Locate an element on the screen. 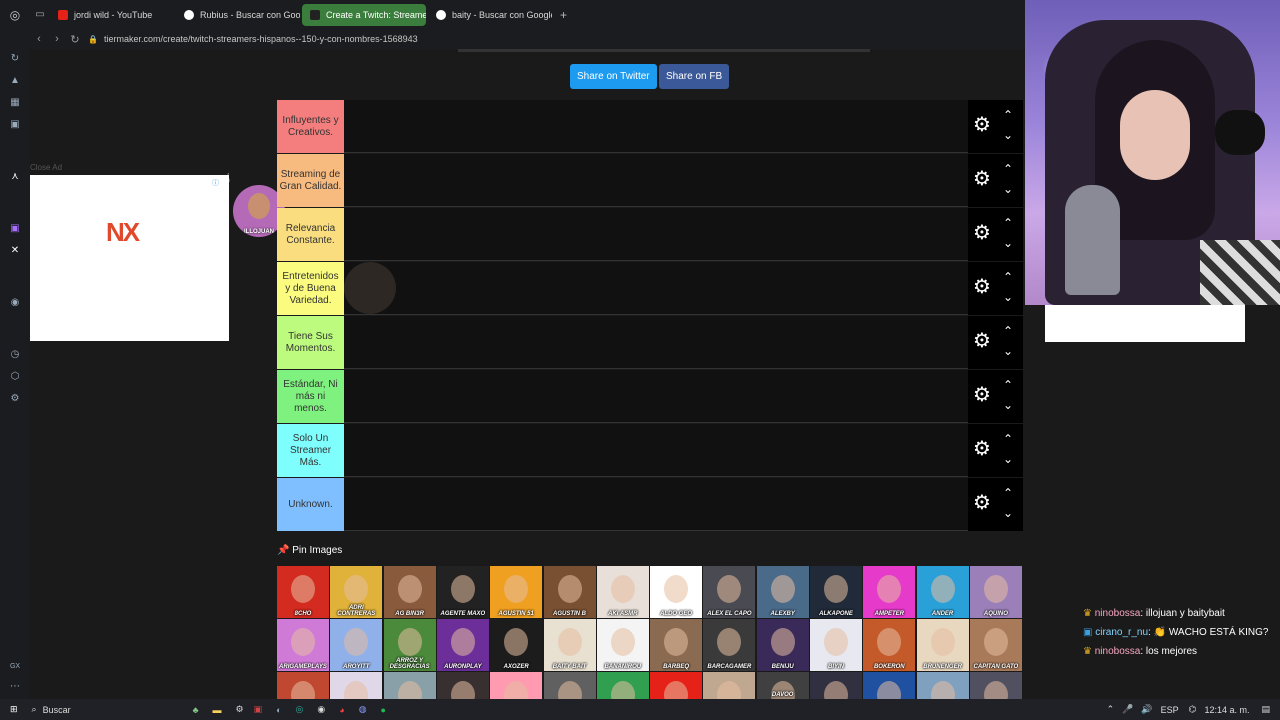  tier-label: Entretenidos y de Buena Variedad. is located at coordinates (310, 288).